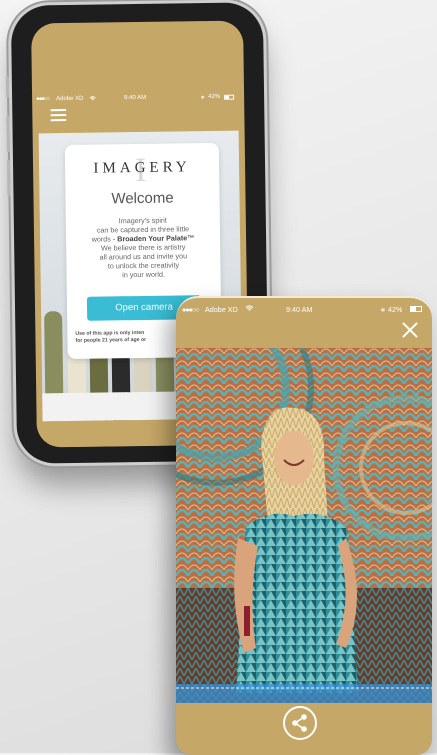 This screenshot has height=755, width=437. I want to click on body-line: in your world., so click(144, 274).